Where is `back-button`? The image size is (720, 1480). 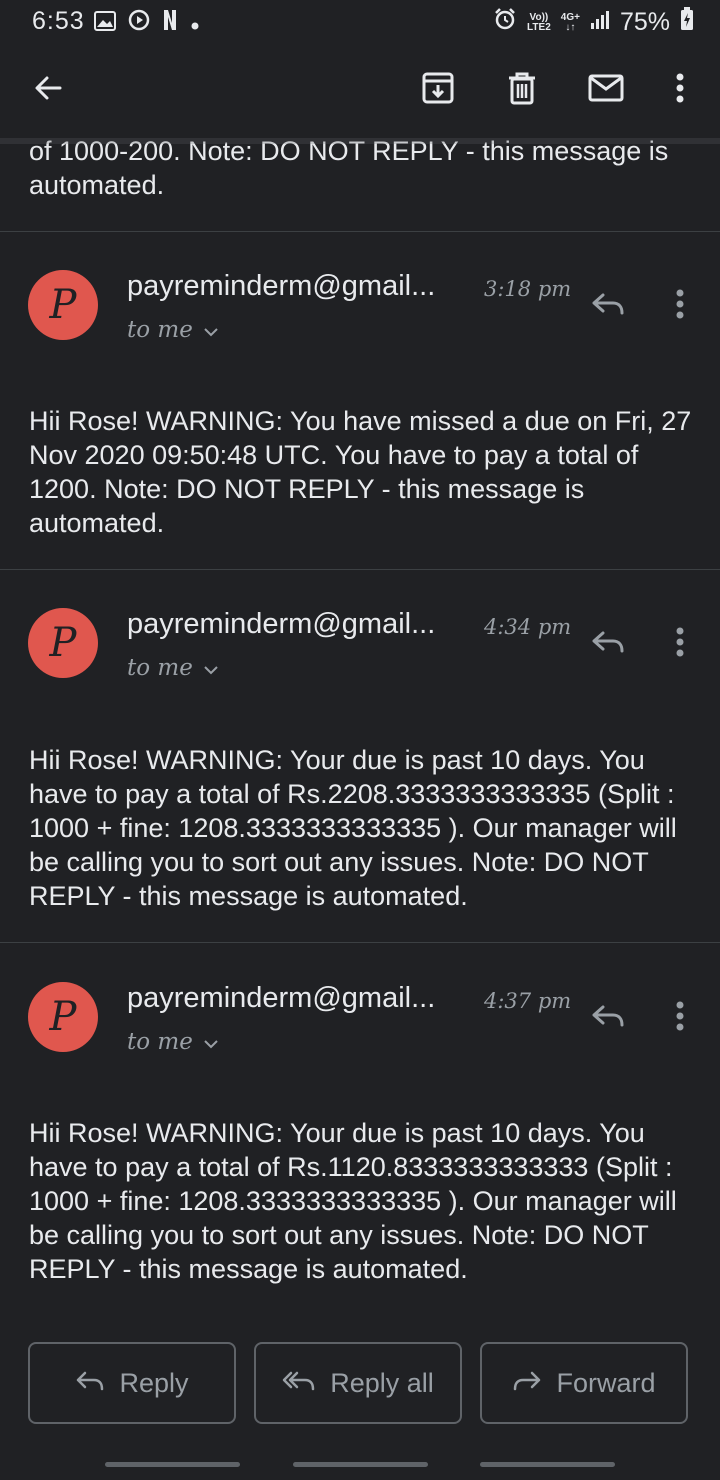
back-button is located at coordinates (48, 90).